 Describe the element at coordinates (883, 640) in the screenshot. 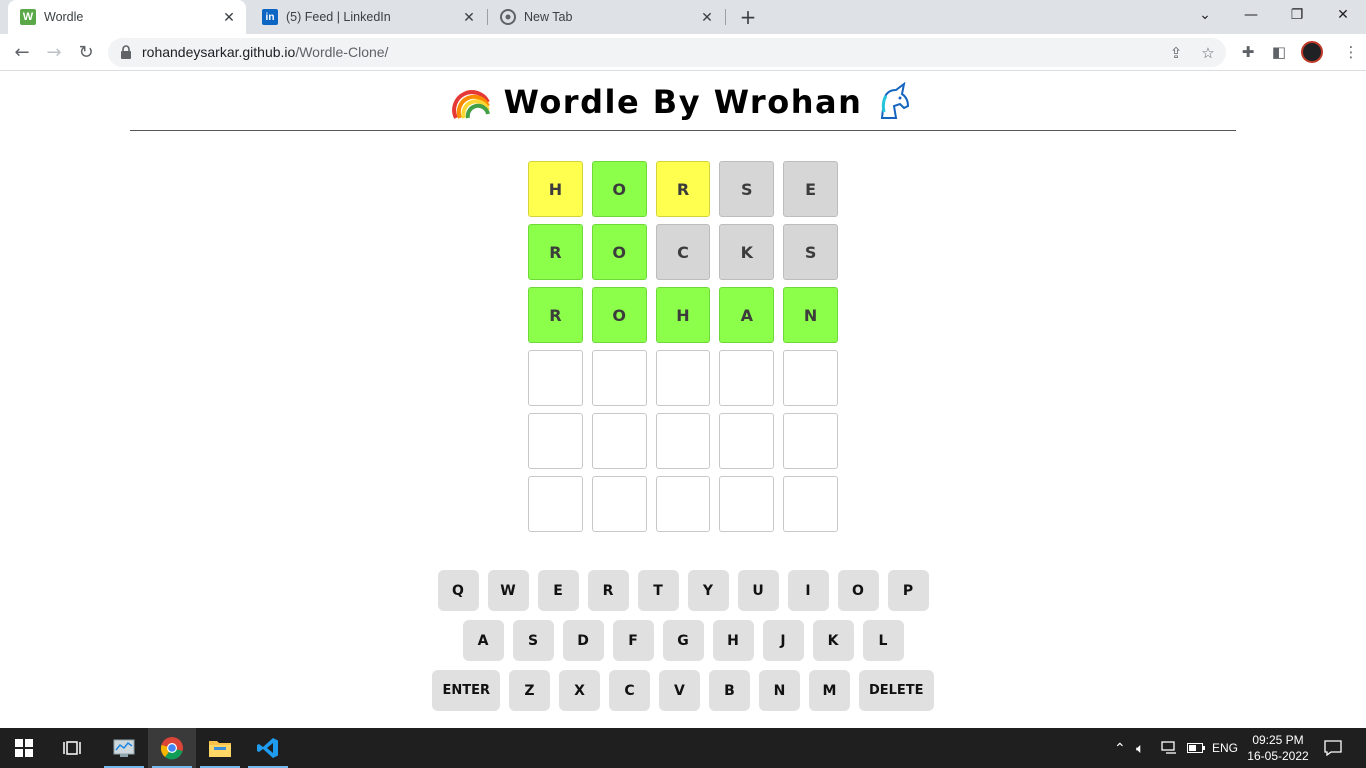

I see `key-l: L` at that location.